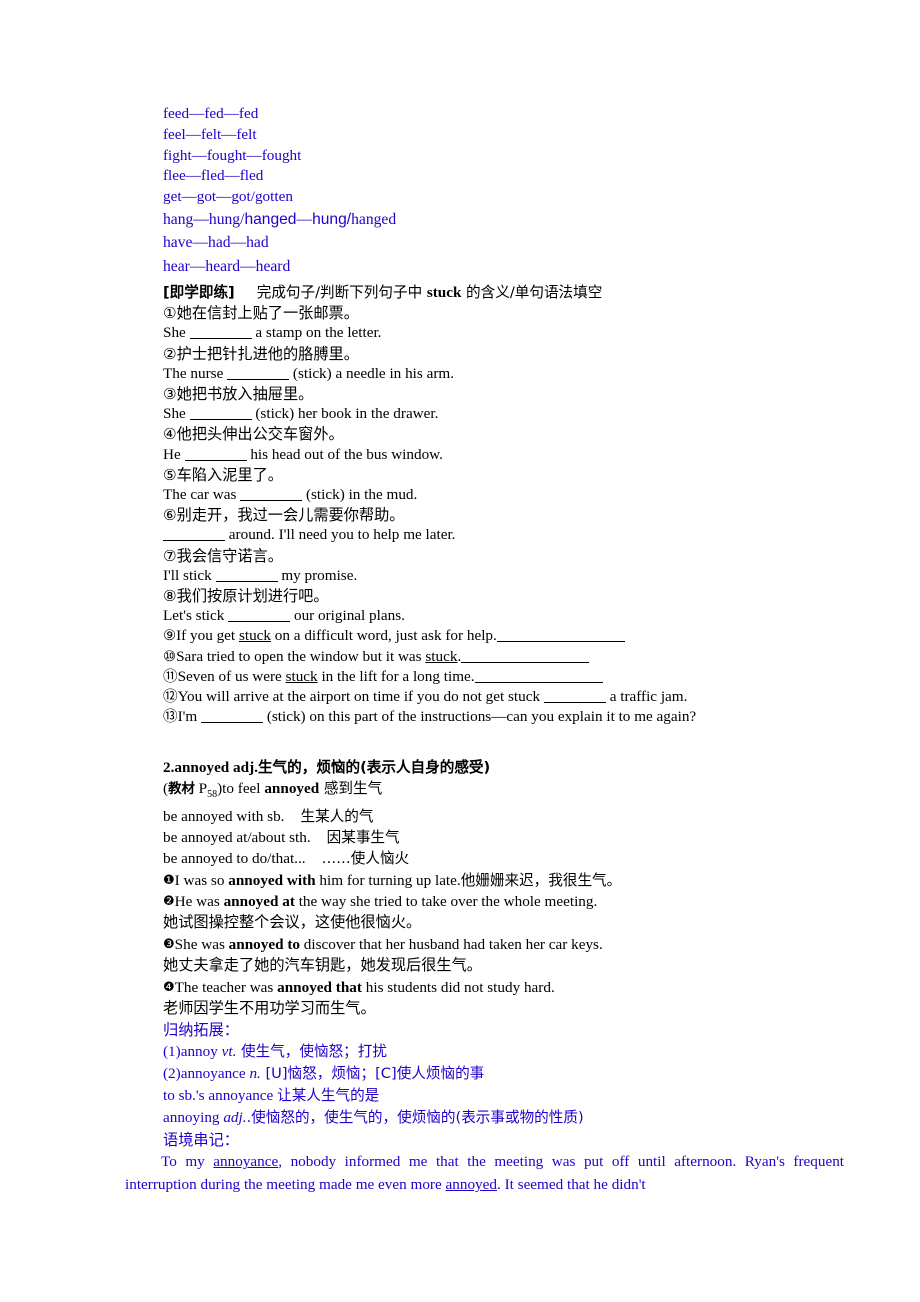 The image size is (920, 1302). Describe the element at coordinates (213, 176) in the screenshot. I see `verb-text: flee—fled—fled` at that location.